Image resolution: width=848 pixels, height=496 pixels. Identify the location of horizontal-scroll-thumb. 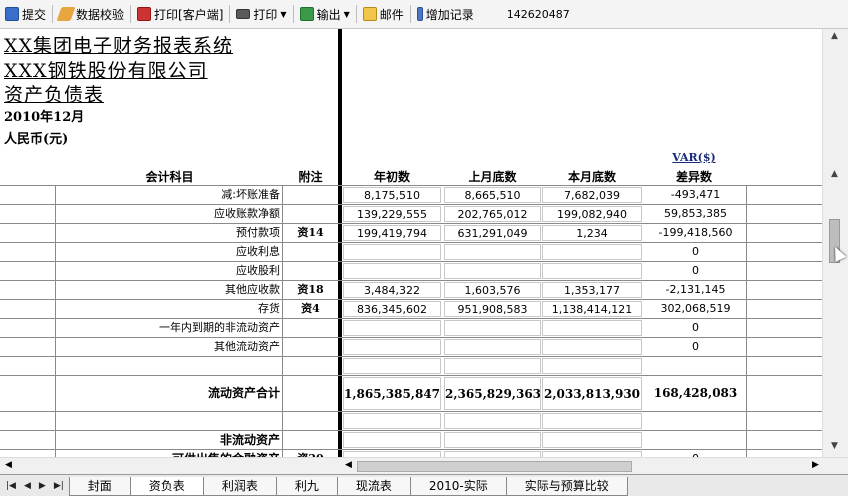
(494, 466).